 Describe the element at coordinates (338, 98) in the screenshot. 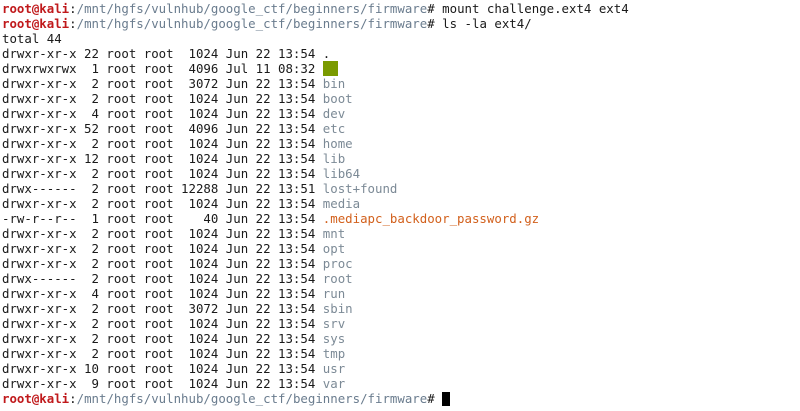

I see `file-name: boot` at that location.